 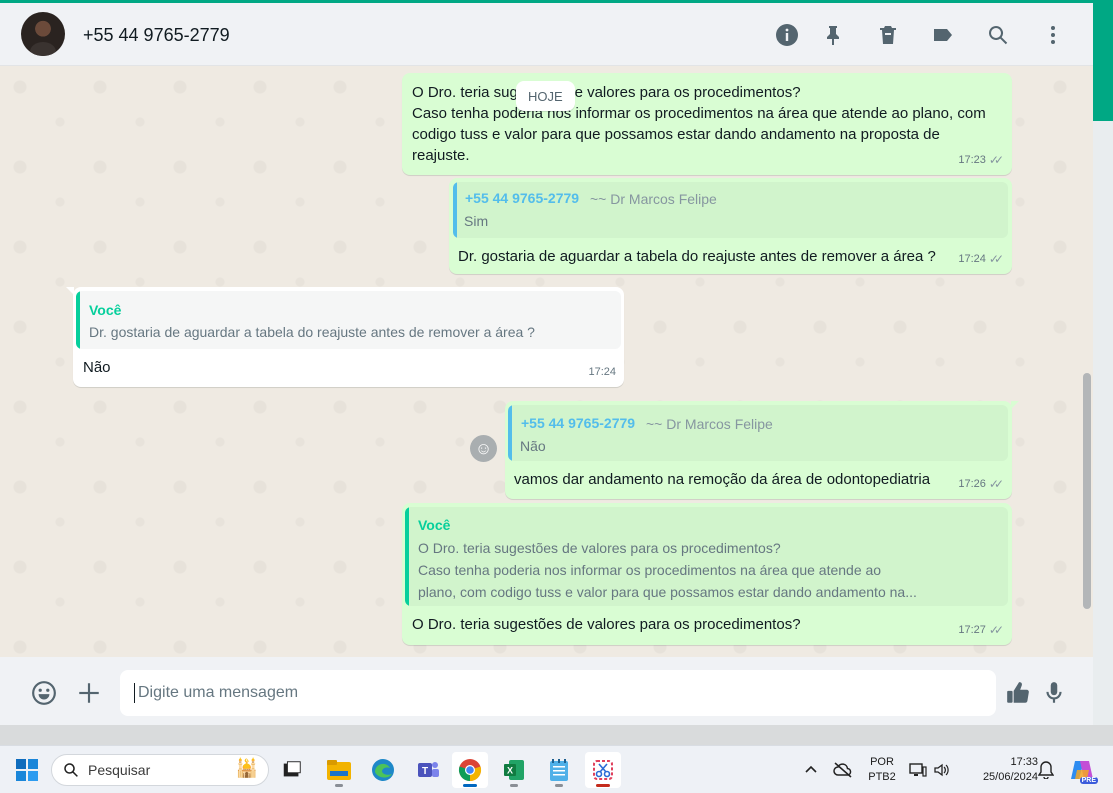 I want to click on mic-icon, so click(x=1054, y=693).